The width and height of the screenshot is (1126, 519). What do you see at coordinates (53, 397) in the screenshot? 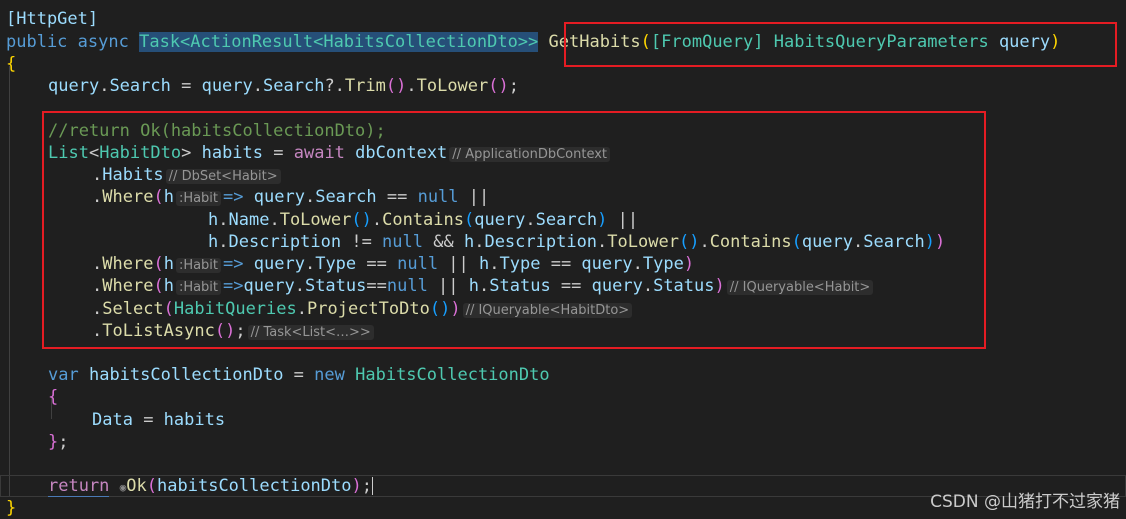
I see `code-line-object-open: {` at bounding box center [53, 397].